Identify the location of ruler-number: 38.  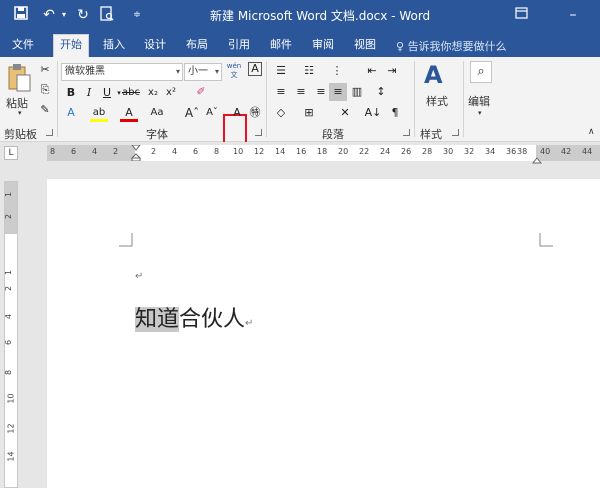
(522, 151).